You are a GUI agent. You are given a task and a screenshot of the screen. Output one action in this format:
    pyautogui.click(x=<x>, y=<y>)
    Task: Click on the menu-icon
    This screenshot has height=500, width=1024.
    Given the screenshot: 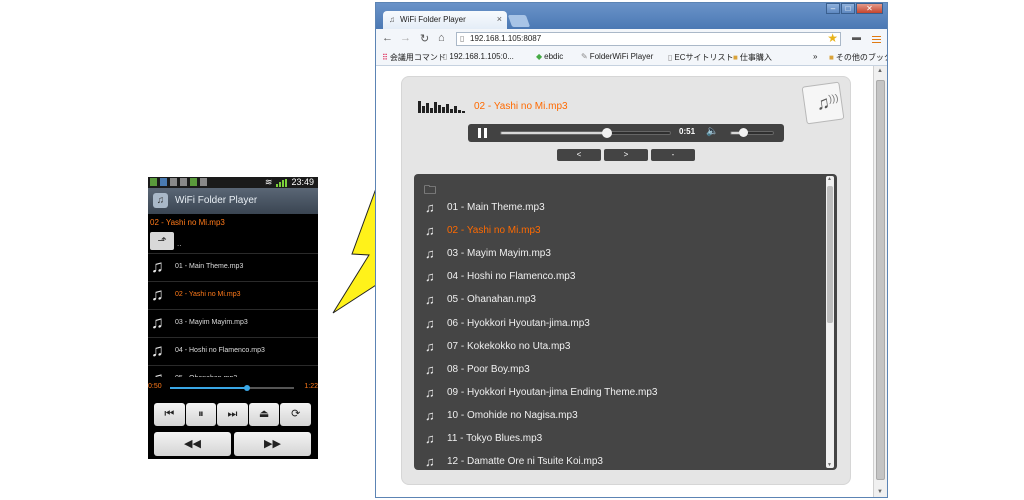 What is the action you would take?
    pyautogui.click(x=876, y=39)
    